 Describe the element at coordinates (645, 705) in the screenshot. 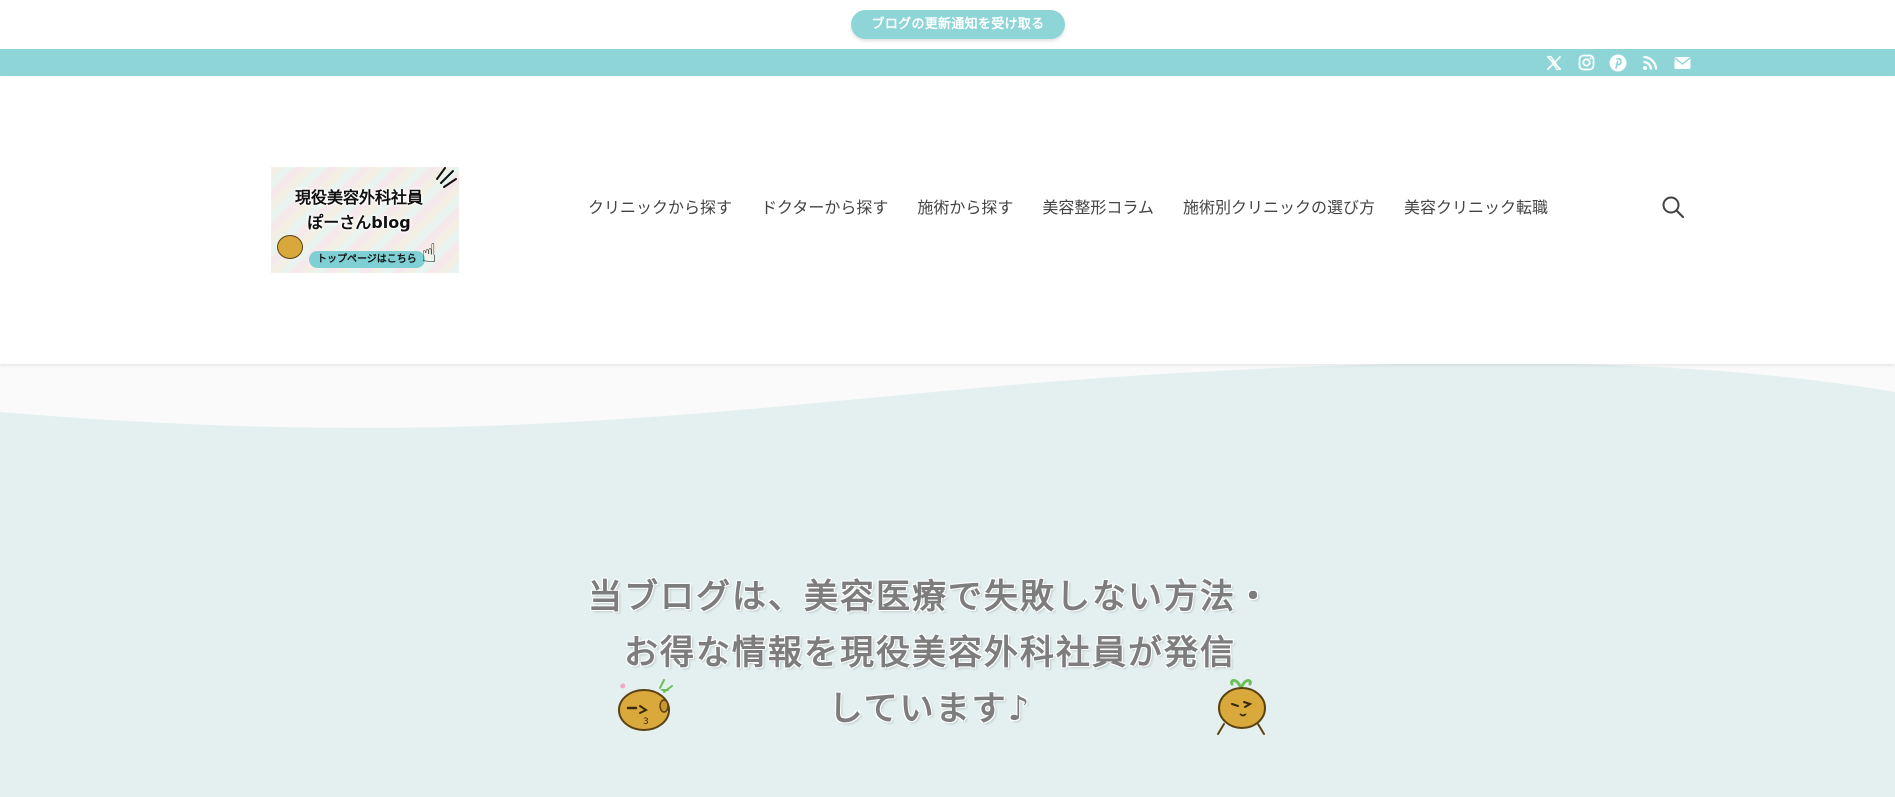

I see `mascot-wink-icon: 3` at that location.